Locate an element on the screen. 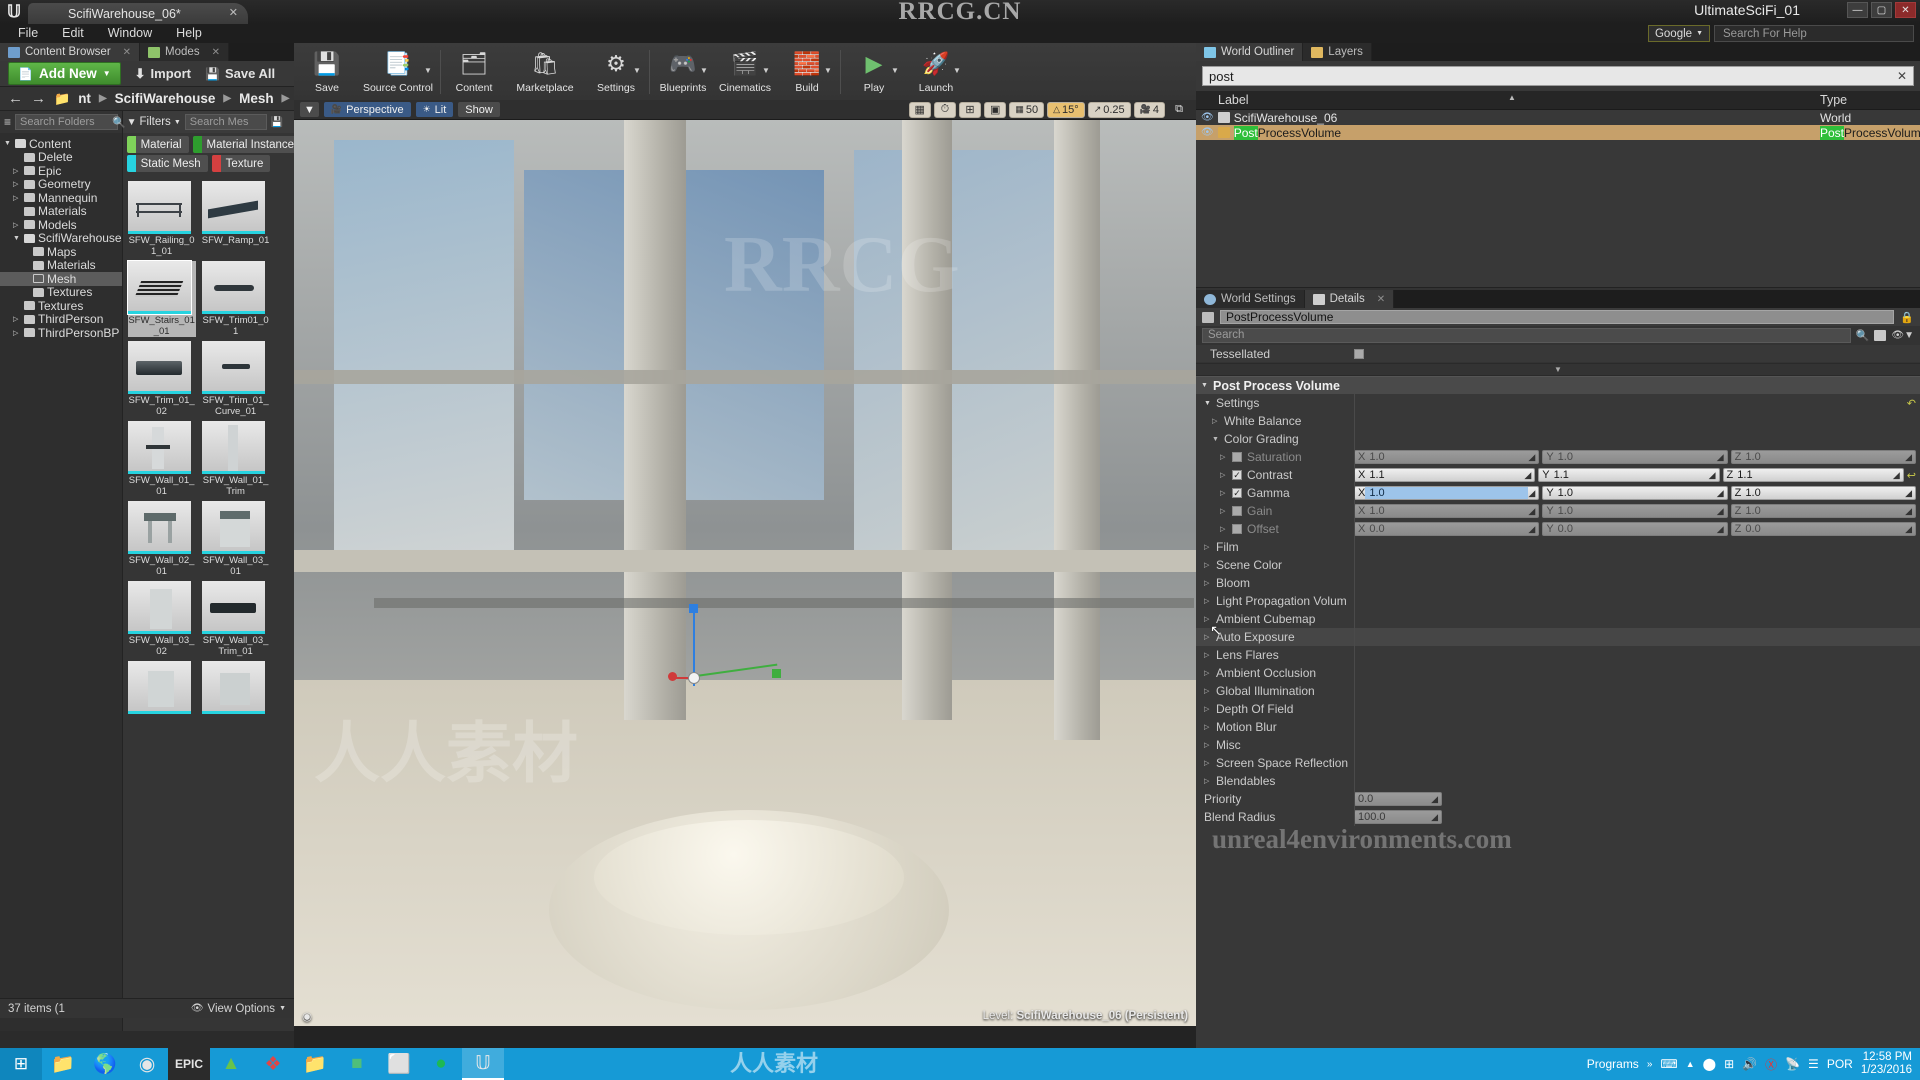 The height and width of the screenshot is (1080, 1920). substance-icon: ■ is located at coordinates (357, 1064).